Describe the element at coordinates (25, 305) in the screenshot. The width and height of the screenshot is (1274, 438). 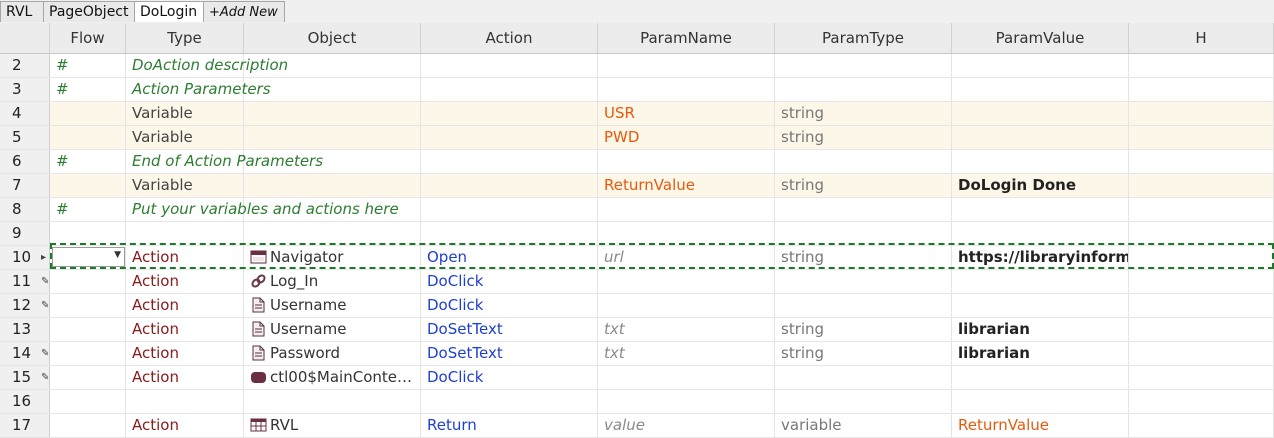
I see `row-header: 12 ✎` at that location.